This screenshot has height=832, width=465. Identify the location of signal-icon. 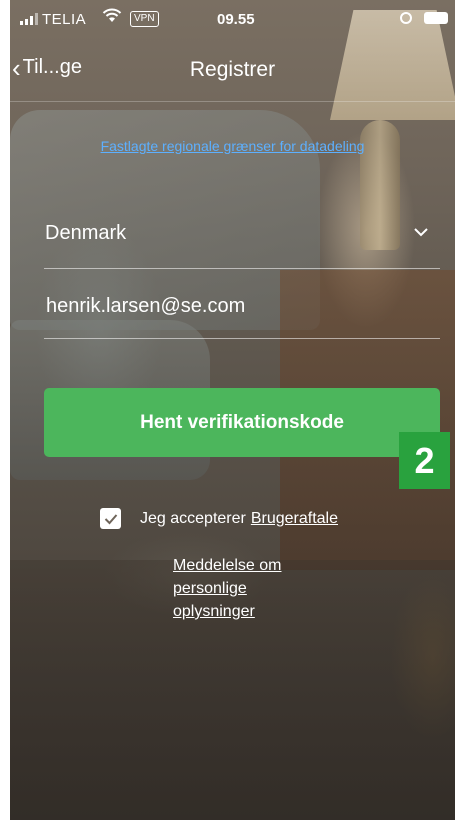
(29, 19).